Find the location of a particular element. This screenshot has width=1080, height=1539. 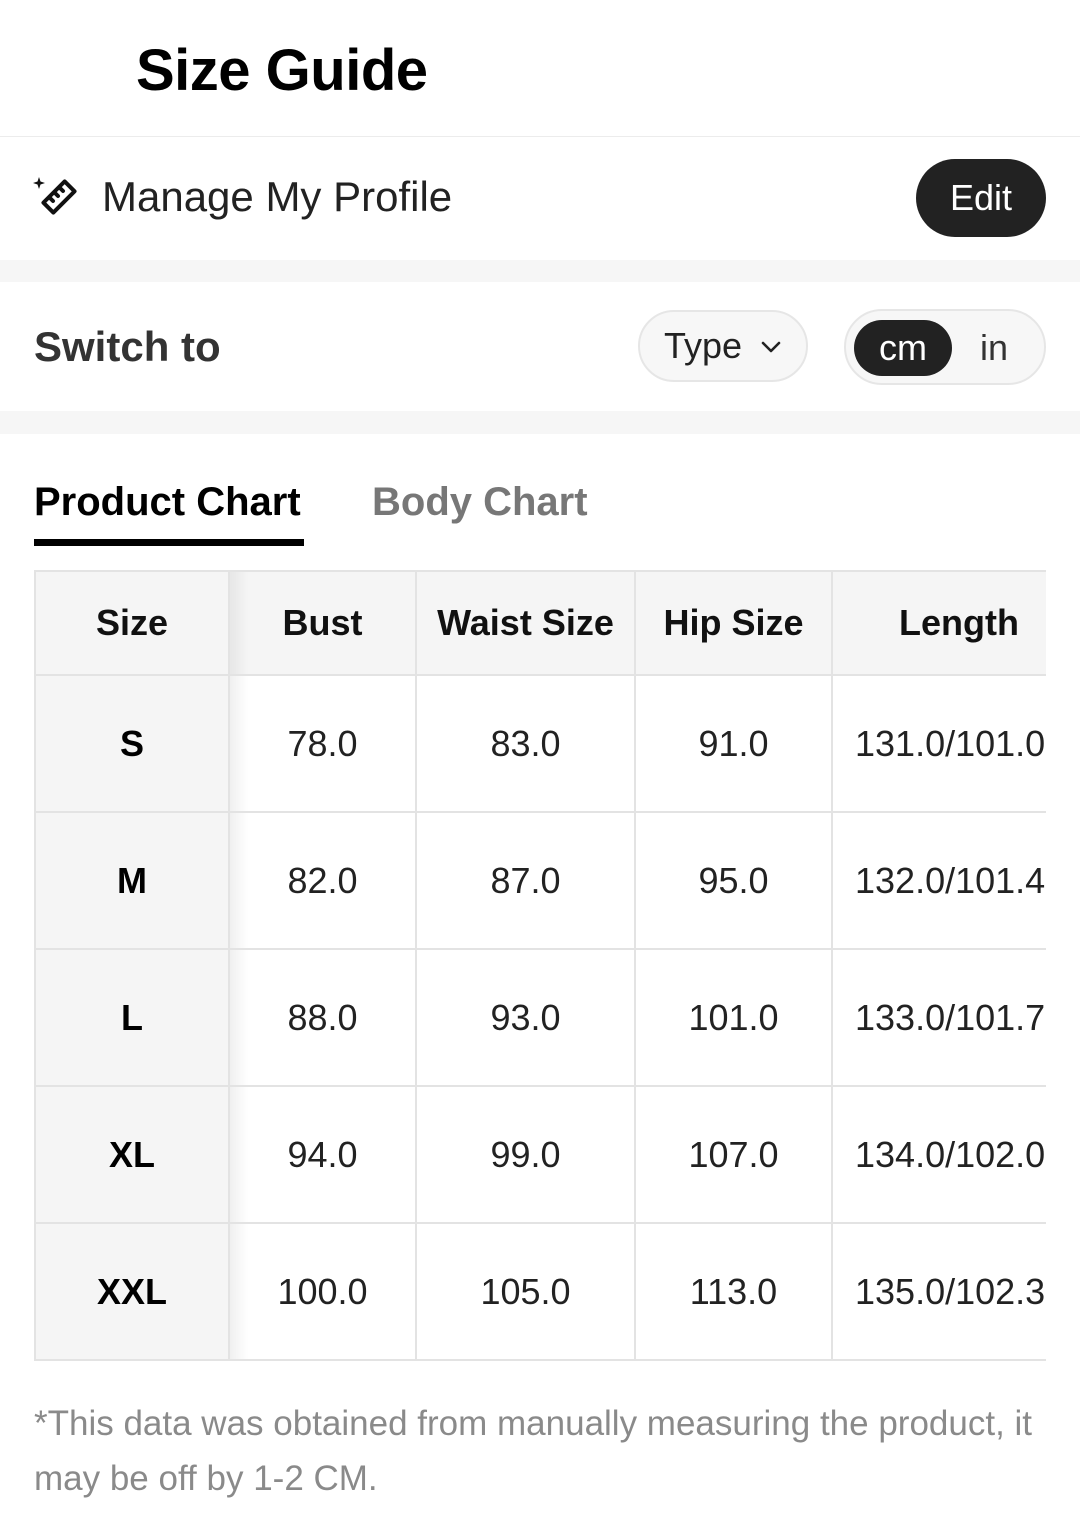

table-row: XL 94.0 99.0 107.0 134.0/102.0 is located at coordinates (540, 1154).